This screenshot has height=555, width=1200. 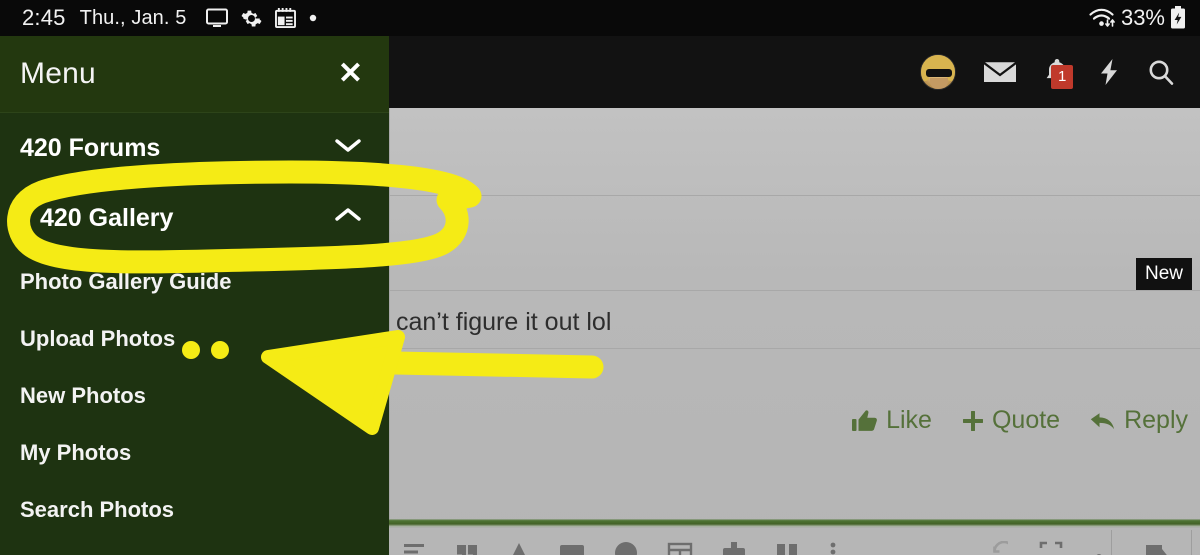 What do you see at coordinates (97, 509) in the screenshot?
I see `sidebar-item-label: Search Photos` at bounding box center [97, 509].